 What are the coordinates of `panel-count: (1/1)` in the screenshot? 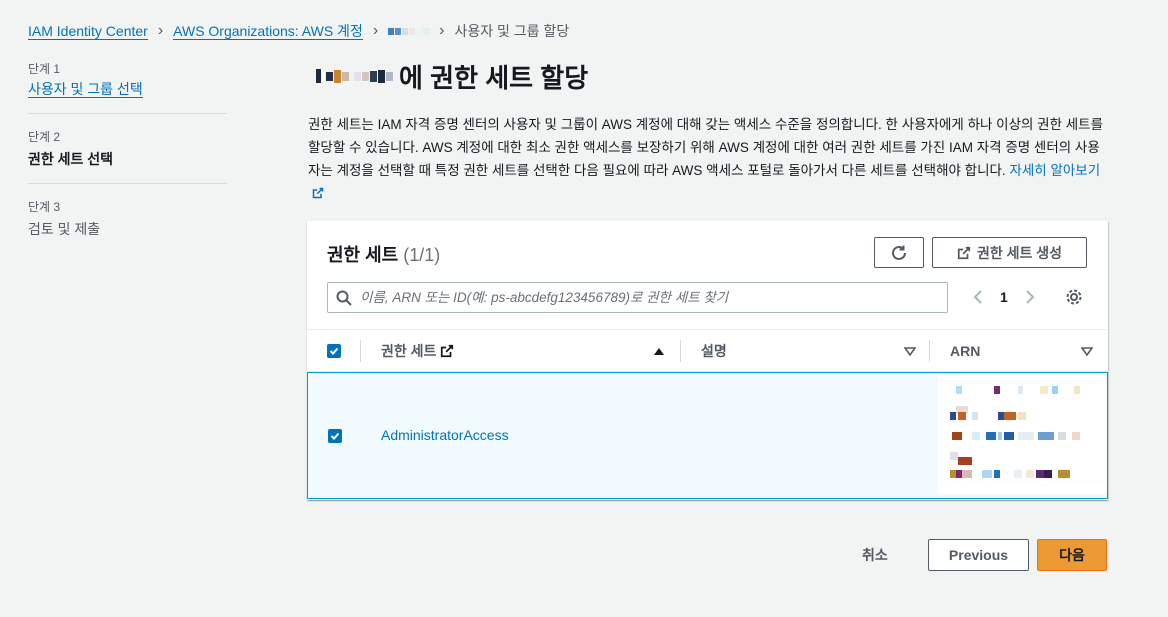 It's located at (422, 255).